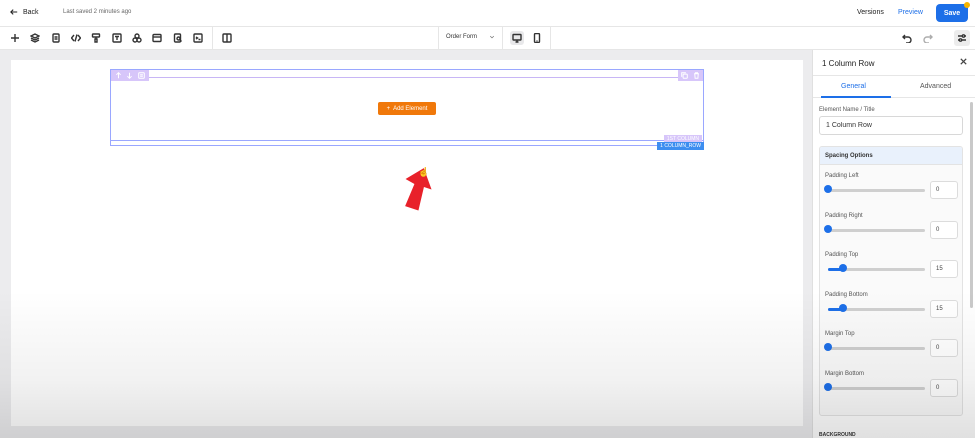 This screenshot has height=438, width=975. I want to click on paint-roller-icon, so click(96, 38).